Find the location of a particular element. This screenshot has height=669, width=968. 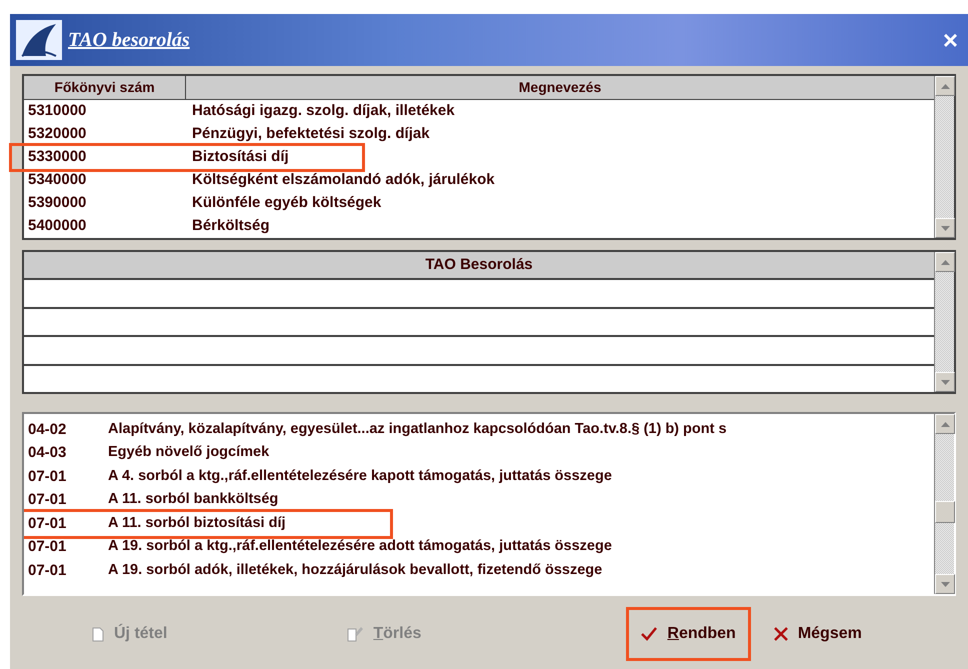

category-name: A 19. sorból adók, illetékek, hozzájárulások bevallott, fizetendő összege is located at coordinates (355, 570).